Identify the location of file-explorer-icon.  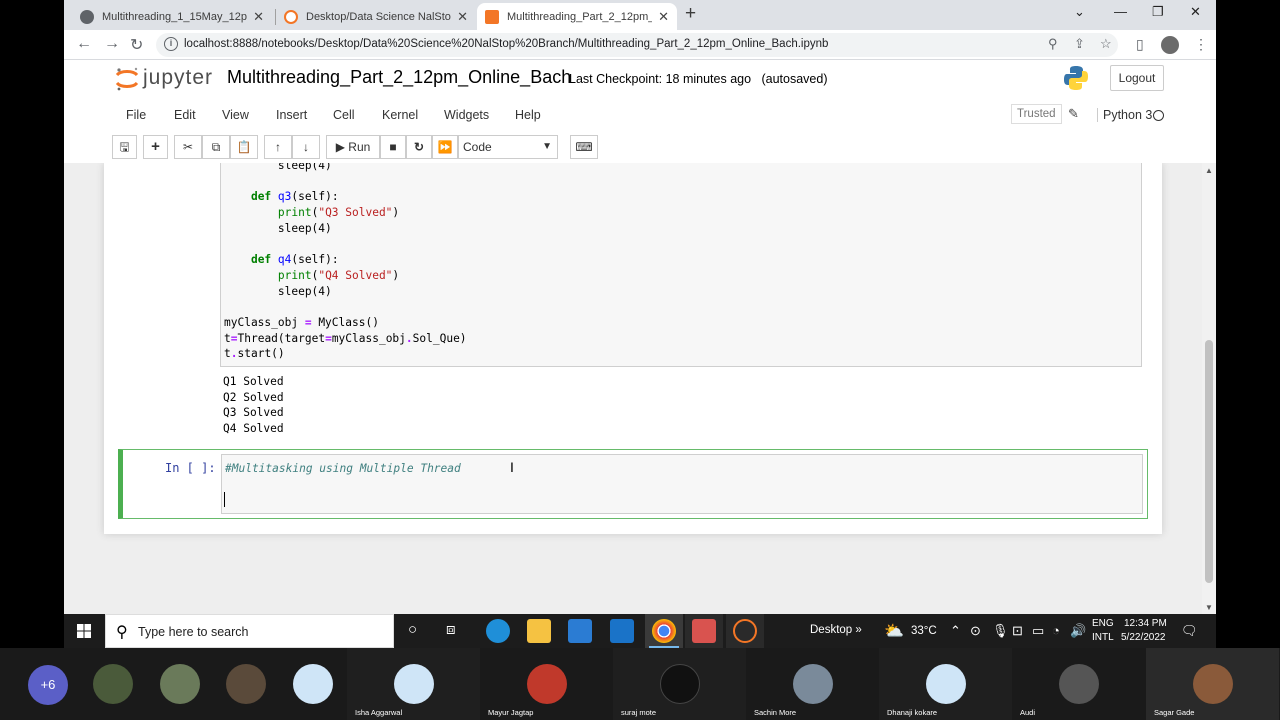
(539, 631).